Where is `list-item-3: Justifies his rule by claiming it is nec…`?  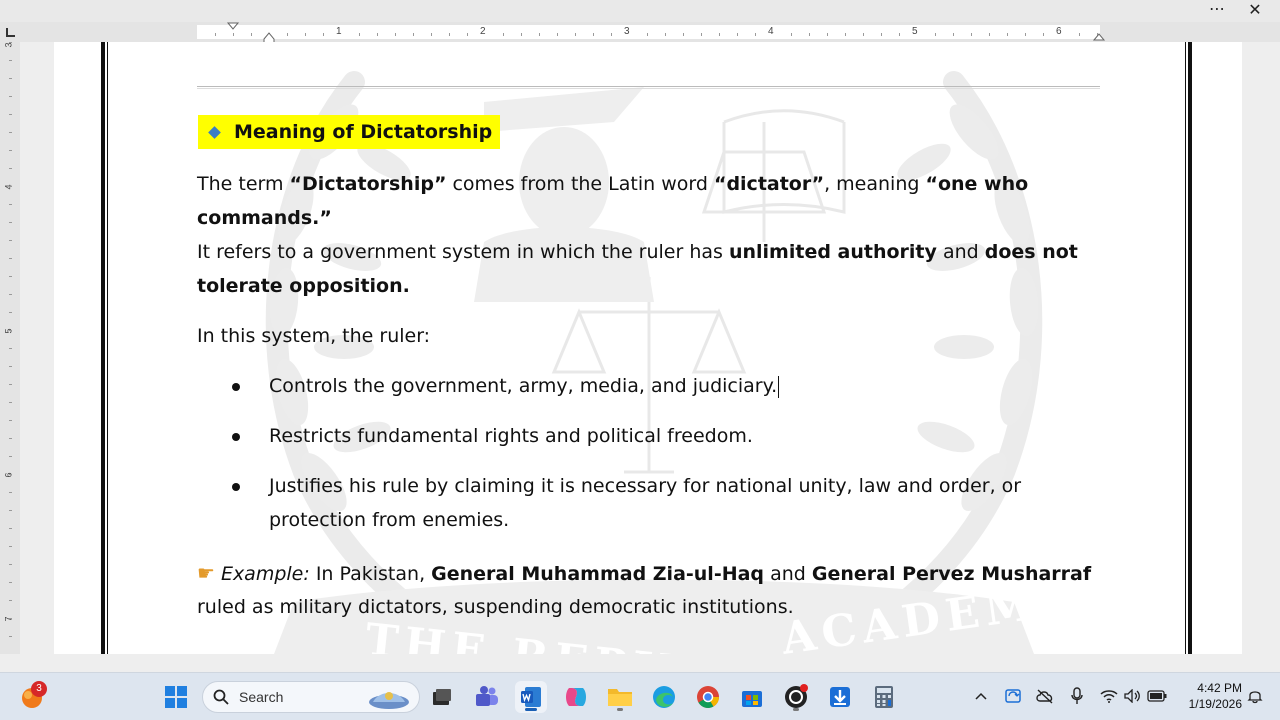 list-item-3: Justifies his rule by claiming it is nec… is located at coordinates (645, 486).